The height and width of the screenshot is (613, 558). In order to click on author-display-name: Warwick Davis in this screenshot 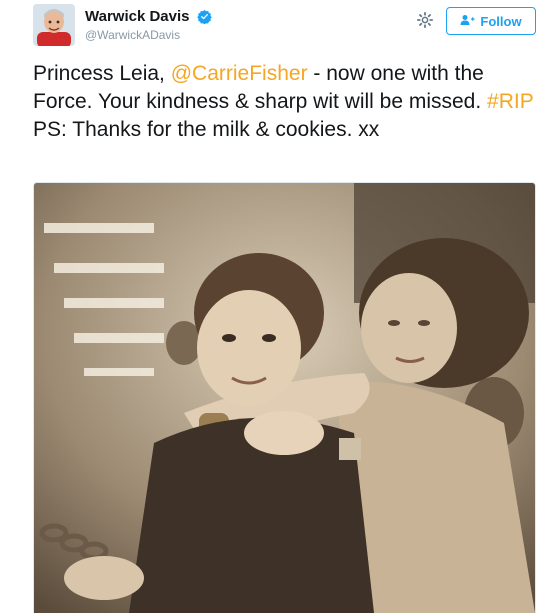, I will do `click(137, 16)`.